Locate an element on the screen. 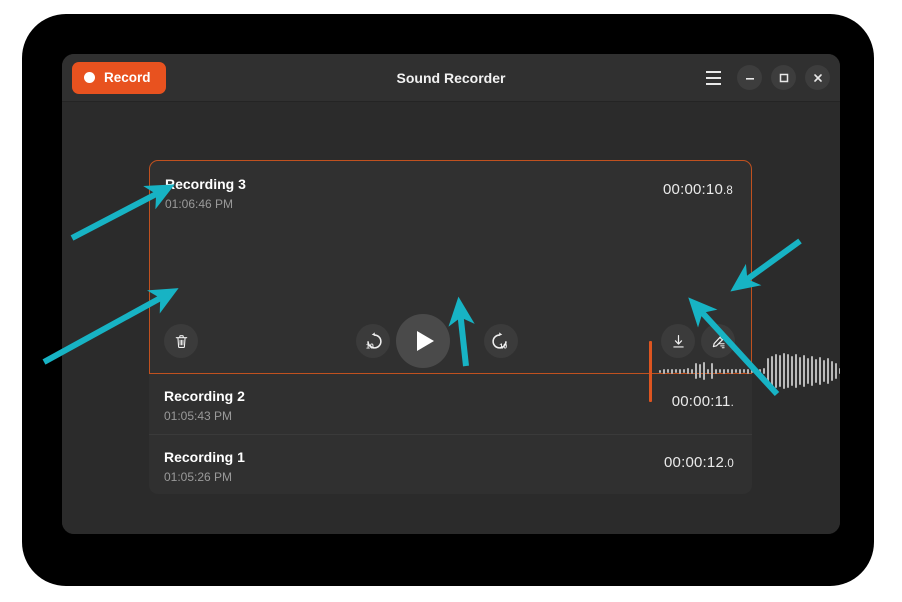  recording-meta: Recording 3 01:06:46 PM is located at coordinates (205, 194).